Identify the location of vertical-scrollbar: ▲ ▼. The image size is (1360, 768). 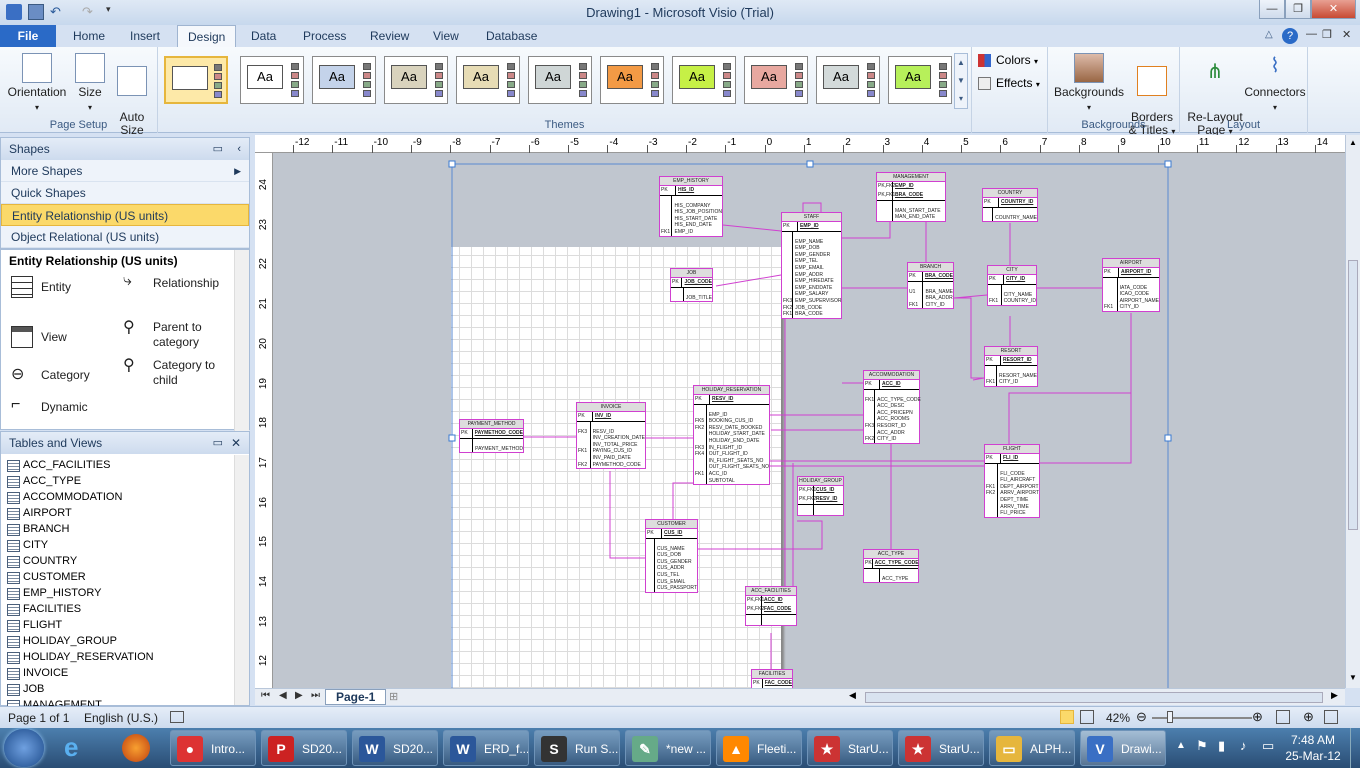
(1352, 411).